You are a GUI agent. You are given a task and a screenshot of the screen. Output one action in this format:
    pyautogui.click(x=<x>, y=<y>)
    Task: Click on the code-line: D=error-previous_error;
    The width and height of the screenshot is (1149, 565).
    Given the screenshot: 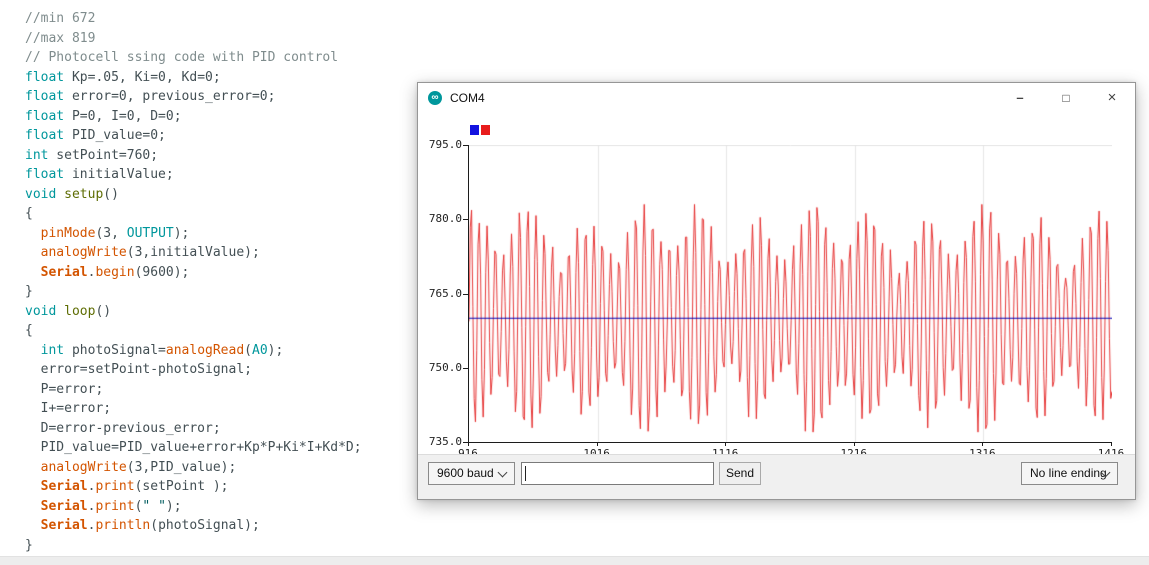 What is the action you would take?
    pyautogui.click(x=193, y=429)
    